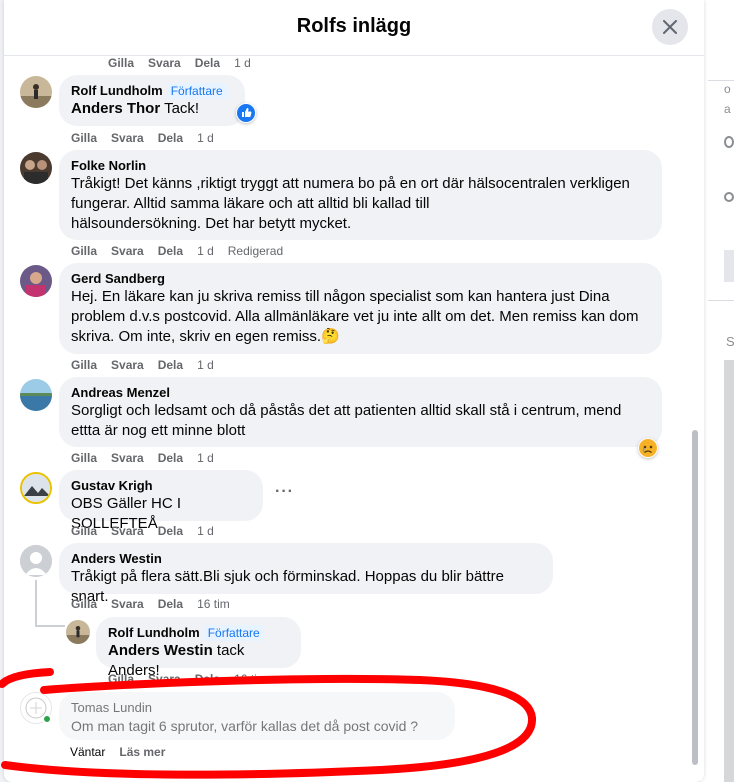 This screenshot has height=782, width=734. I want to click on background-icon: S, so click(730, 341).